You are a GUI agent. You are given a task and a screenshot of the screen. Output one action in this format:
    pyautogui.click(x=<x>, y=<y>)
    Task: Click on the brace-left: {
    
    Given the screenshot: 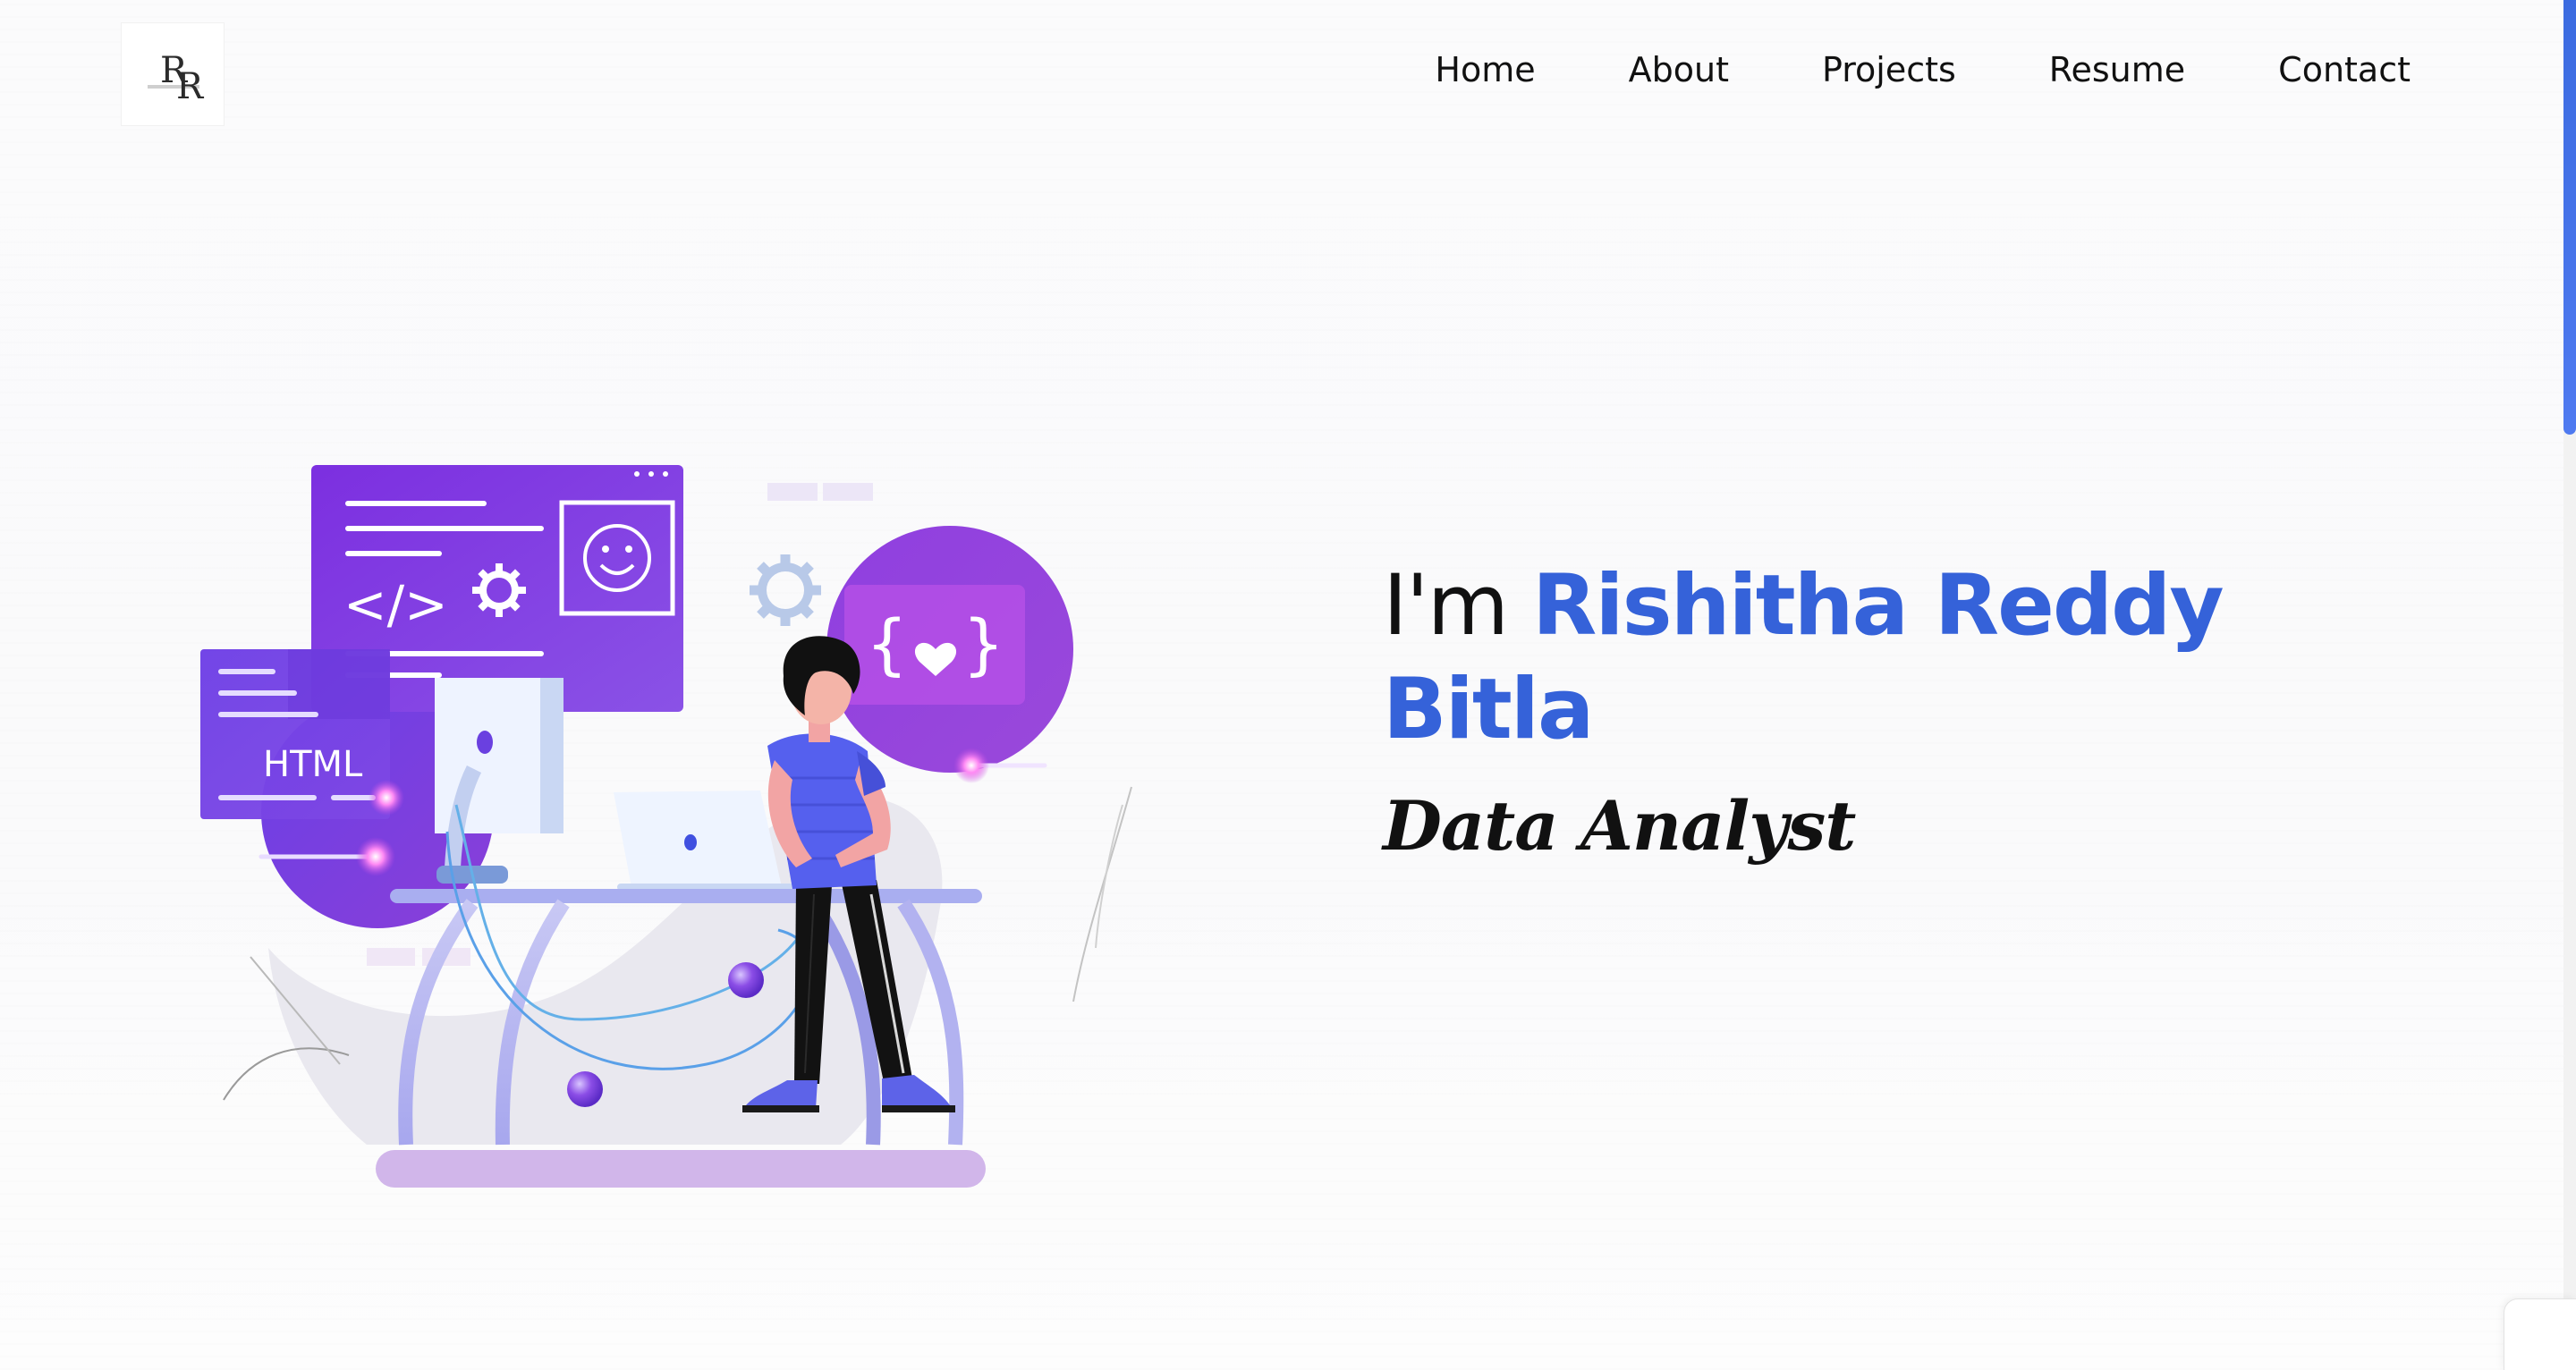 What is the action you would take?
    pyautogui.click(x=887, y=644)
    